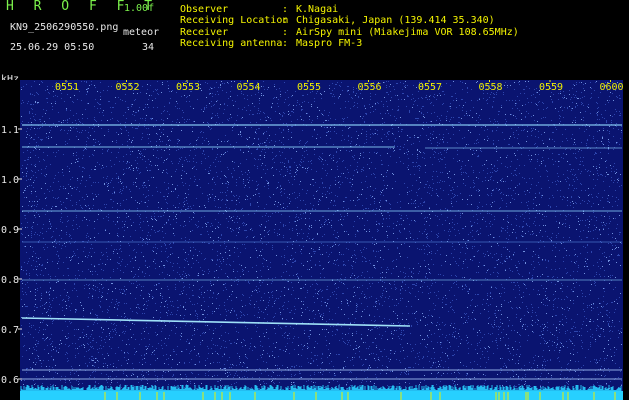 The image size is (629, 400). What do you see at coordinates (10, 380) in the screenshot?
I see `y-tick-label: 0.6` at bounding box center [10, 380].